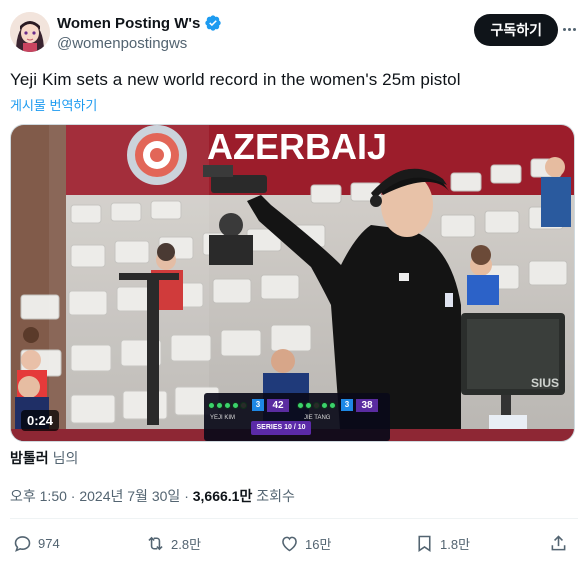 This screenshot has height=568, width=588. What do you see at coordinates (36, 543) in the screenshot?
I see `reply-button: 974` at bounding box center [36, 543].